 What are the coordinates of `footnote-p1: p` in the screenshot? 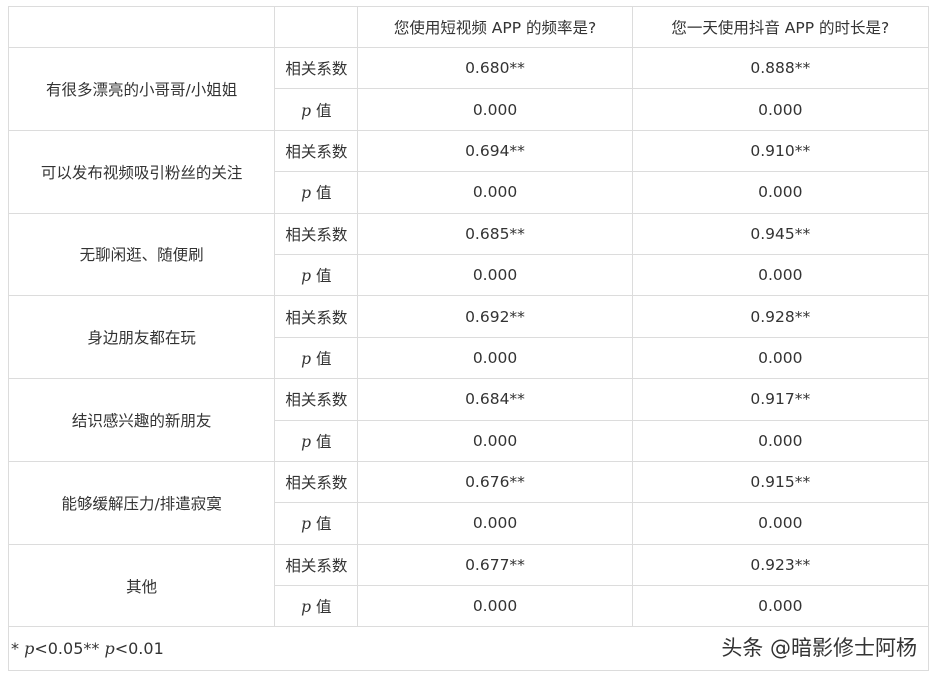 It's located at (29, 649).